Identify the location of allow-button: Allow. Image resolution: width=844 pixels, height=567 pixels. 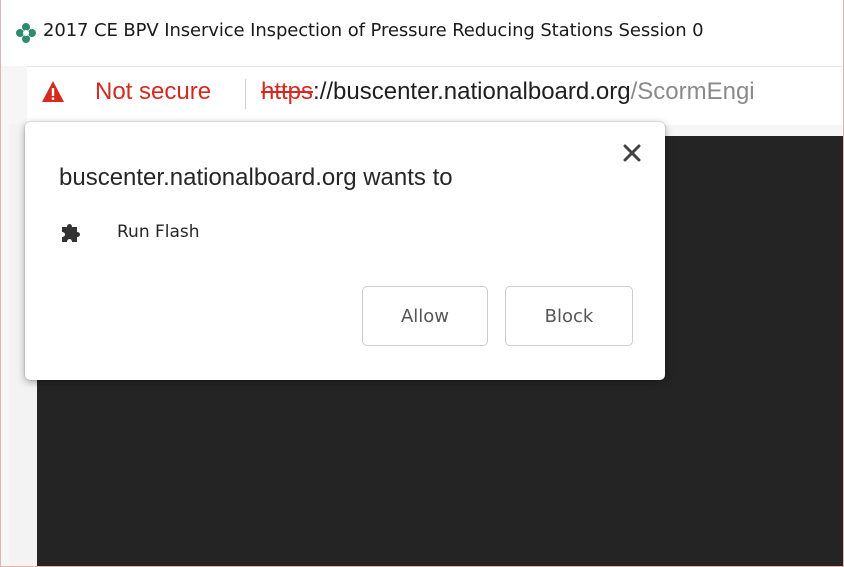
(425, 316).